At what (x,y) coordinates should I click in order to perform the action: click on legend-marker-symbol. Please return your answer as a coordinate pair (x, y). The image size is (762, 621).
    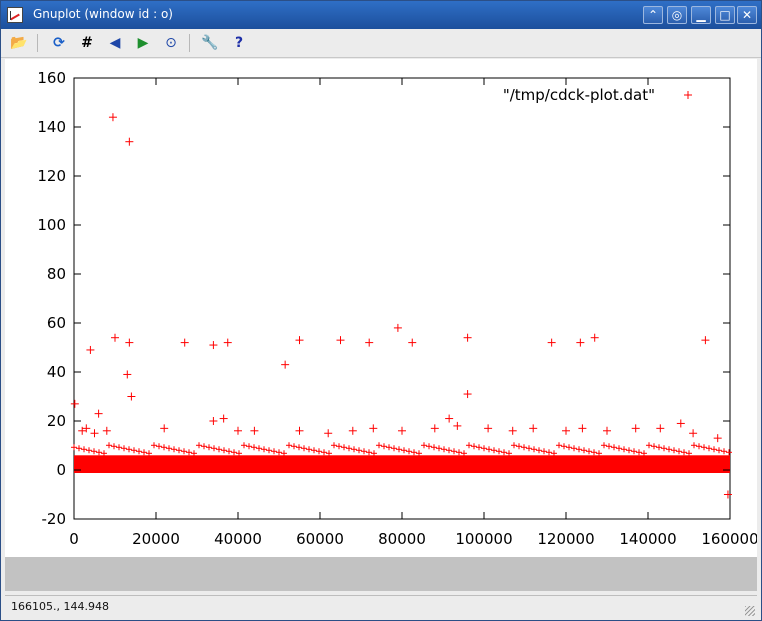
    Looking at the image, I should click on (688, 95).